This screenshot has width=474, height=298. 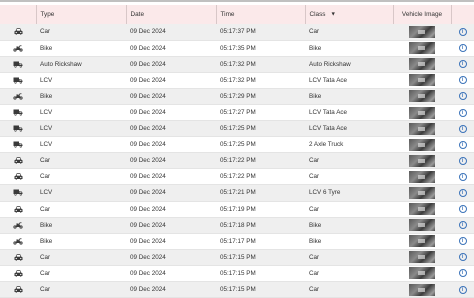 What do you see at coordinates (328, 80) in the screenshot?
I see `cell-class: LCV Tata Ace` at bounding box center [328, 80].